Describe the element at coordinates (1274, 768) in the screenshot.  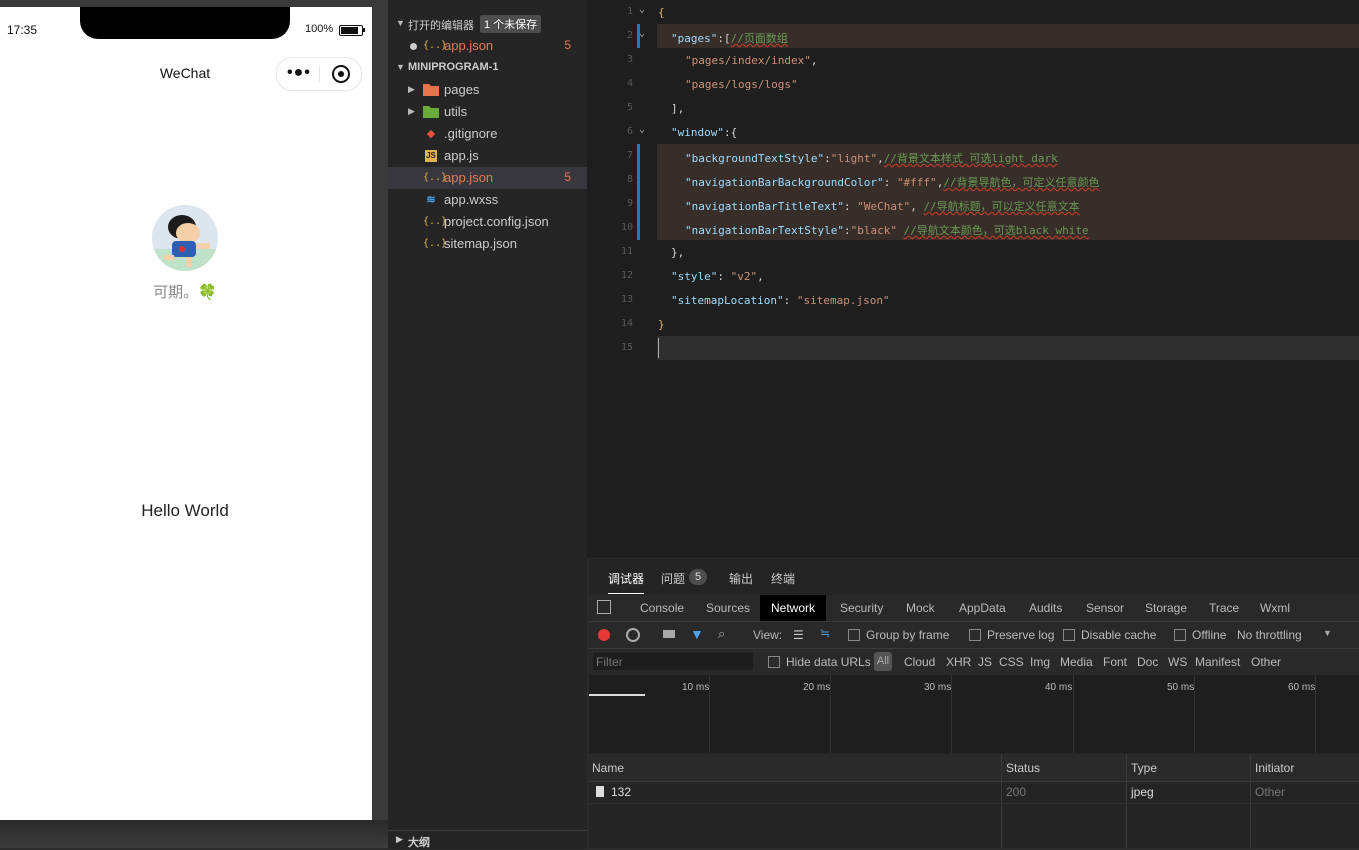
I see `column-initiator: Initiator` at that location.